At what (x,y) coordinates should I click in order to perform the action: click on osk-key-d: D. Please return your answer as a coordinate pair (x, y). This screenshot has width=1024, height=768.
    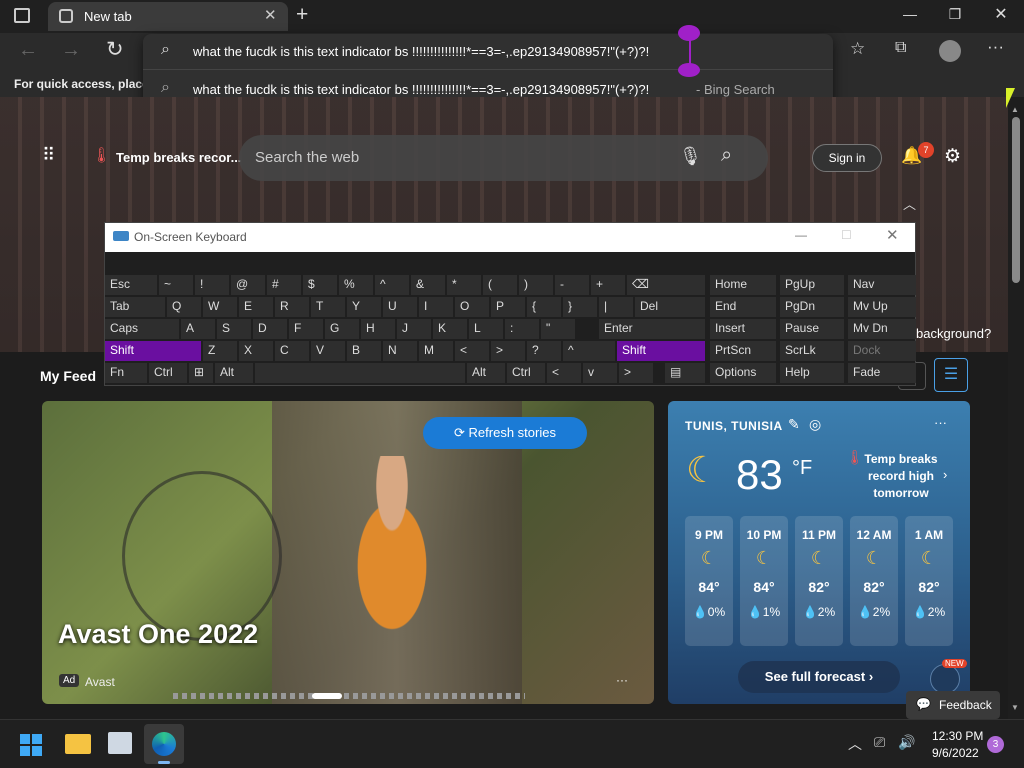
    Looking at the image, I should click on (270, 329).